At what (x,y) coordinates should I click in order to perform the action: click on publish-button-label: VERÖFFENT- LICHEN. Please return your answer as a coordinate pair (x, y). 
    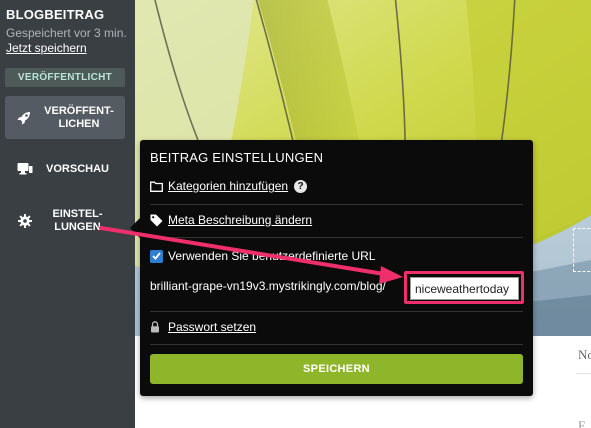
    Looking at the image, I should click on (81, 118).